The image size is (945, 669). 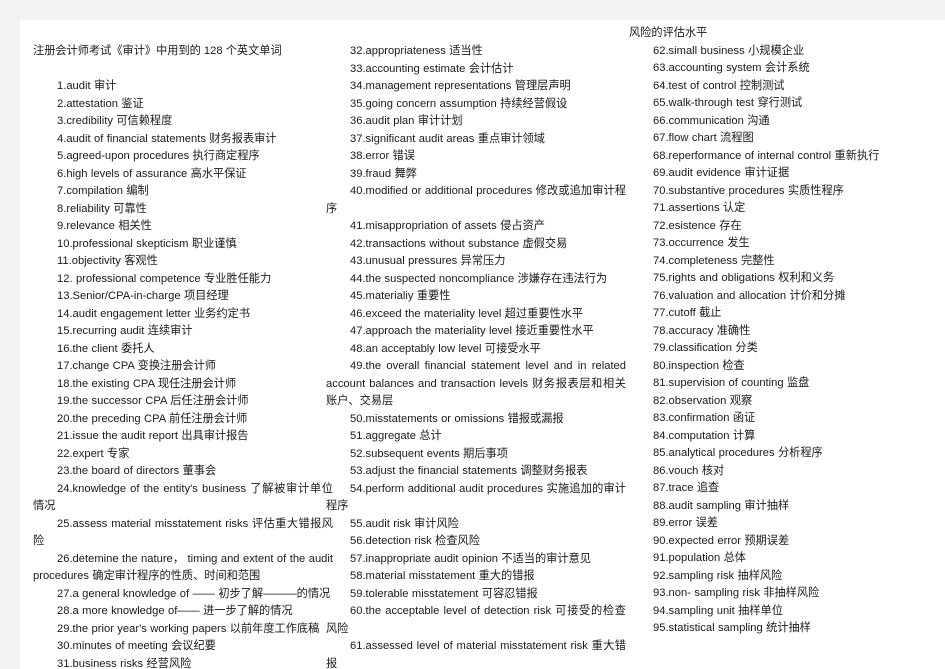 I want to click on vocabulary-entry: 56.detection risk 检查风险, so click(x=415, y=541).